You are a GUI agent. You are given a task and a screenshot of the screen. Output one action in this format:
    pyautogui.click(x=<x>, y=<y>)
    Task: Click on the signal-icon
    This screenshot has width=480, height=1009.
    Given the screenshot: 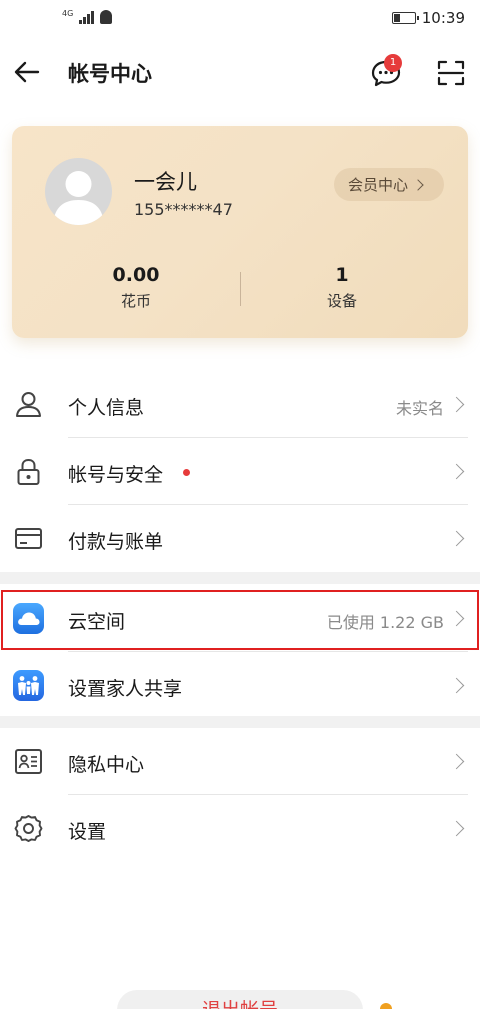 What is the action you would take?
    pyautogui.click(x=87, y=17)
    